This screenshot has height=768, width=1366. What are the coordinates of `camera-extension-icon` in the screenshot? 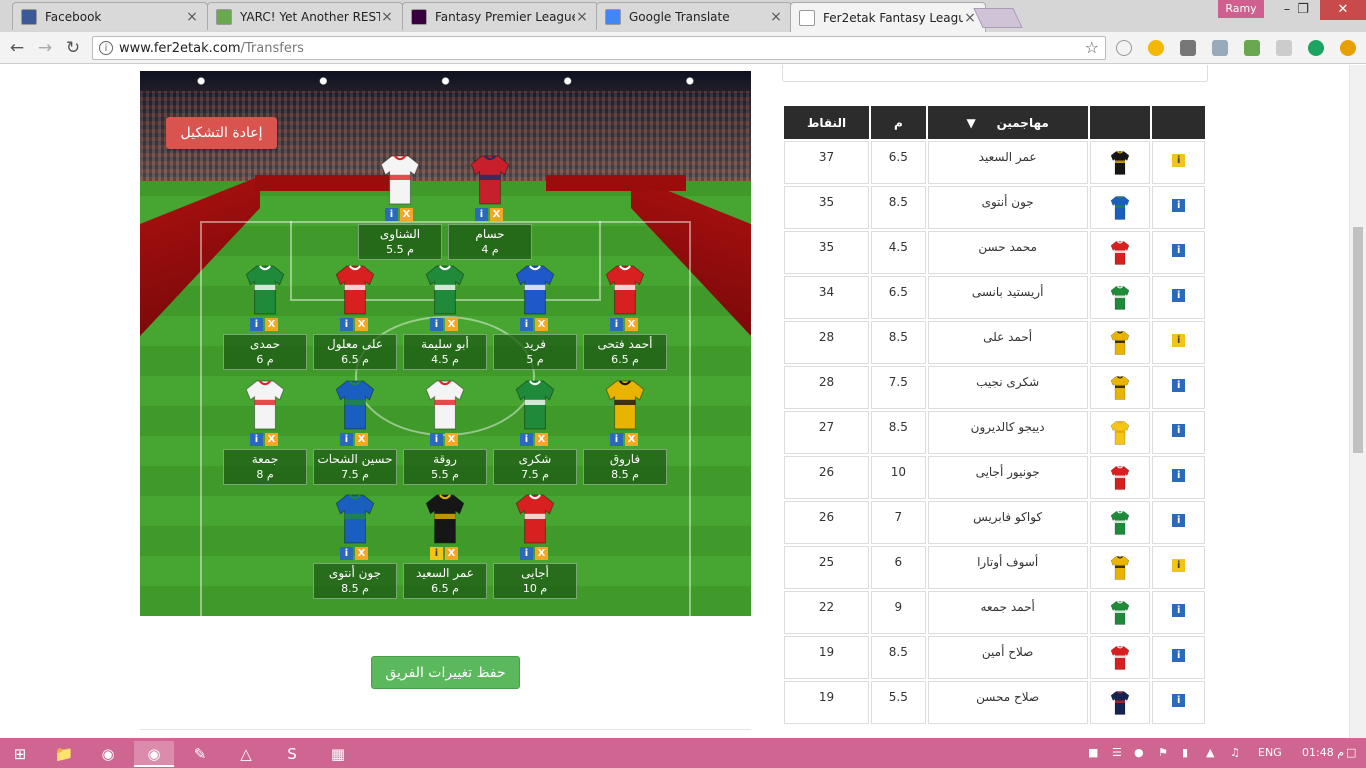 It's located at (1188, 48).